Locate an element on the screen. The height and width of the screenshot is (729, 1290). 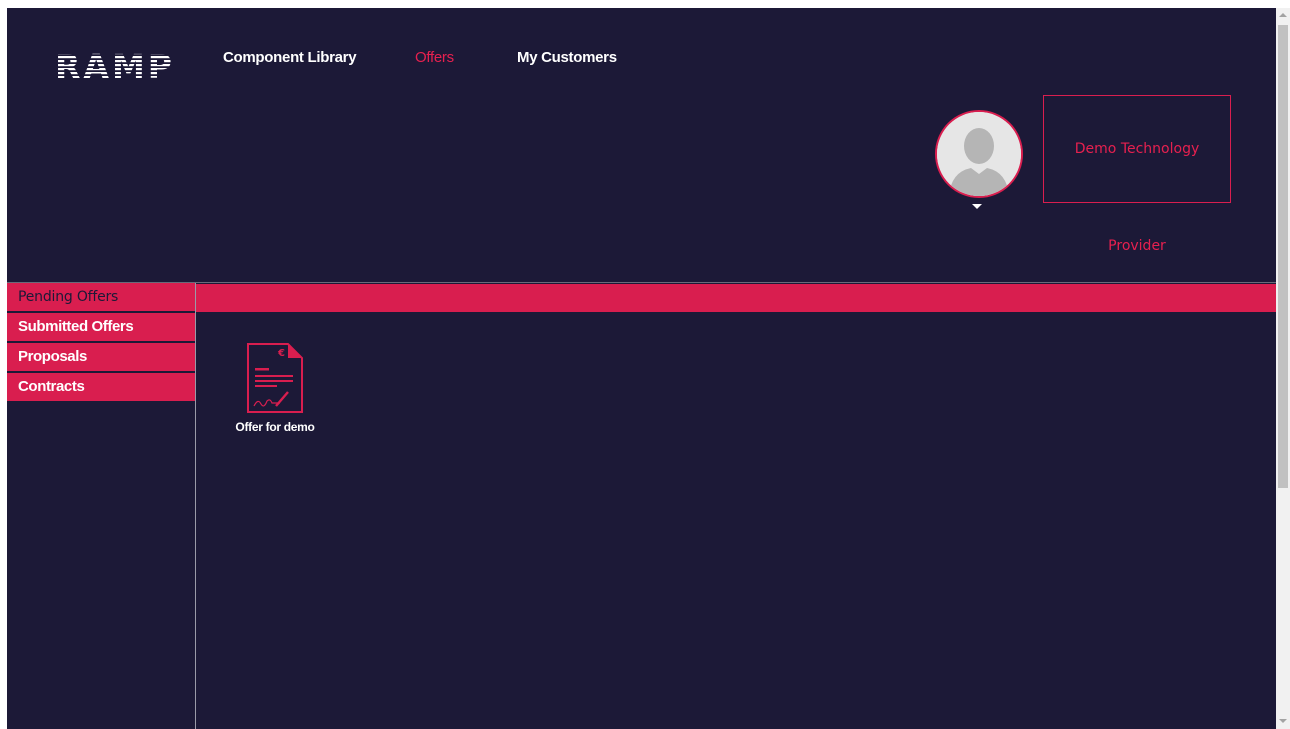
page-scrollbar is located at coordinates (1283, 368).